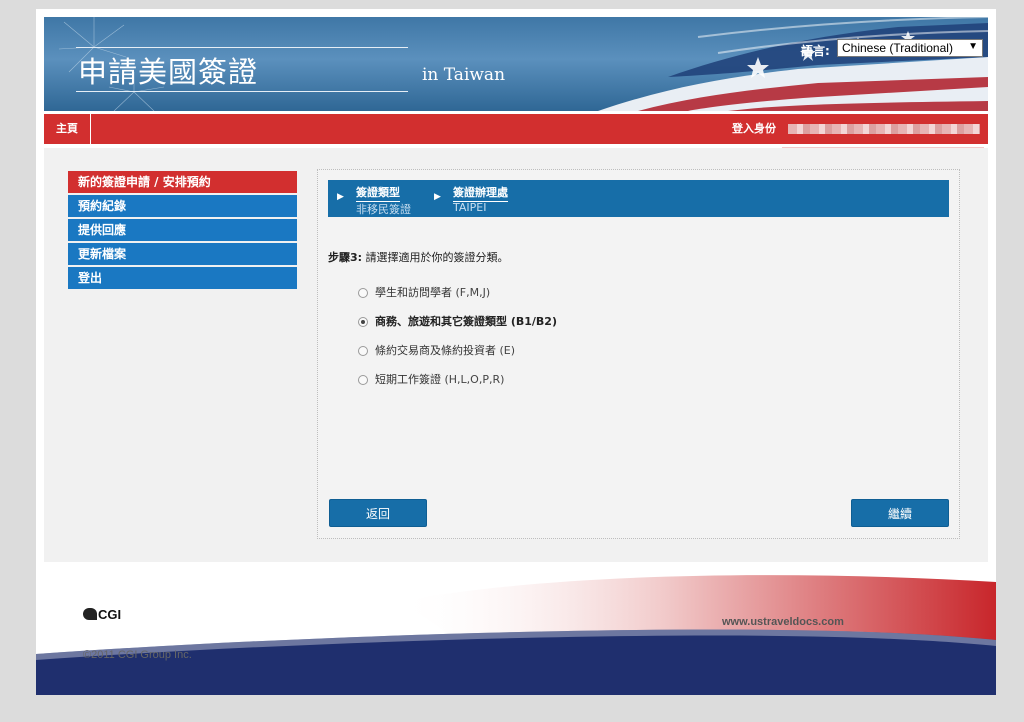 This screenshot has width=1024, height=722. I want to click on radio-option-student: 學生和訪問學者 (F,M,J), so click(424, 292).